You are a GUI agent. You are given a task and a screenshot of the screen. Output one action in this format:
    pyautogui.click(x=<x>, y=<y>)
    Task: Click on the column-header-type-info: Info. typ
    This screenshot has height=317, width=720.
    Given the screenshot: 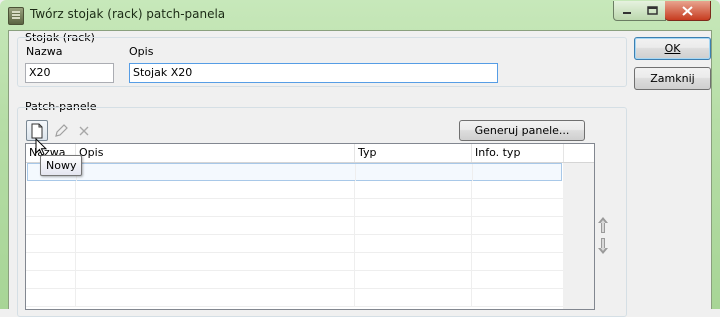 What is the action you would take?
    pyautogui.click(x=518, y=153)
    